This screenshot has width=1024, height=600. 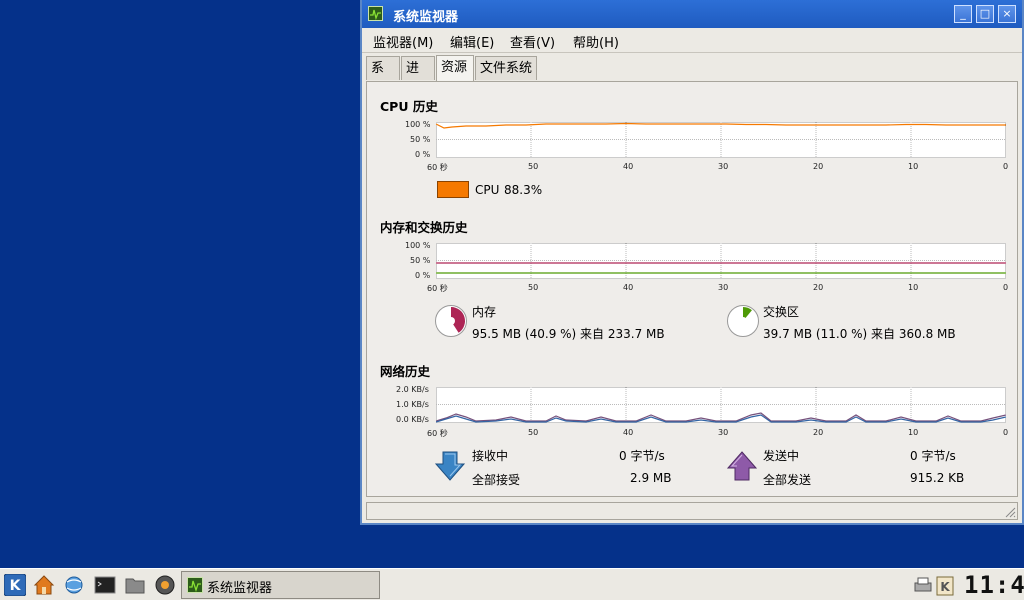 I want to click on mem-x-tick: 20, so click(x=818, y=287).